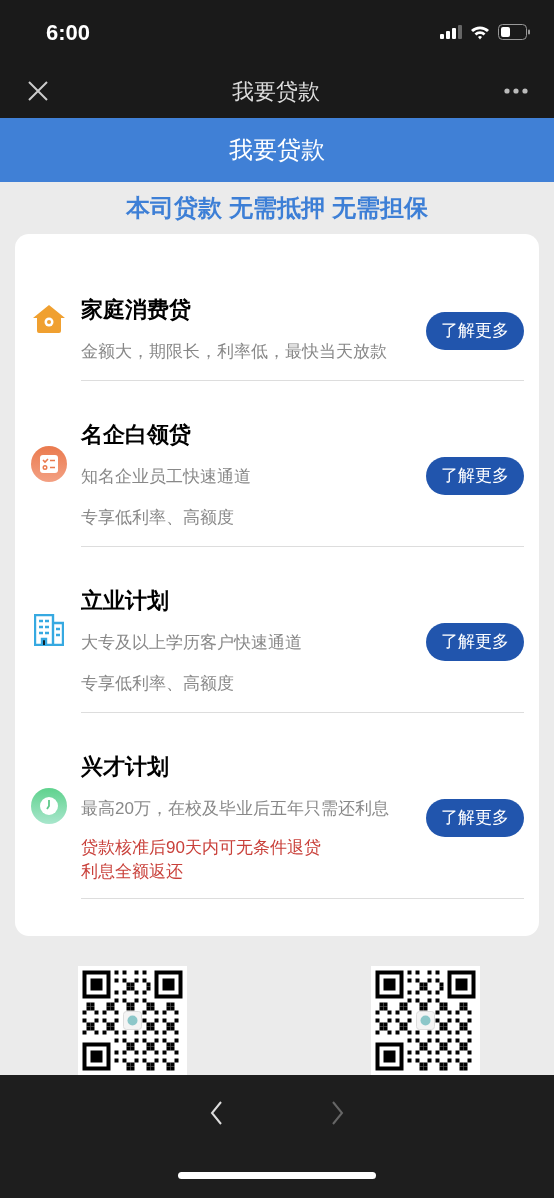  I want to click on signal-icon, so click(451, 32).